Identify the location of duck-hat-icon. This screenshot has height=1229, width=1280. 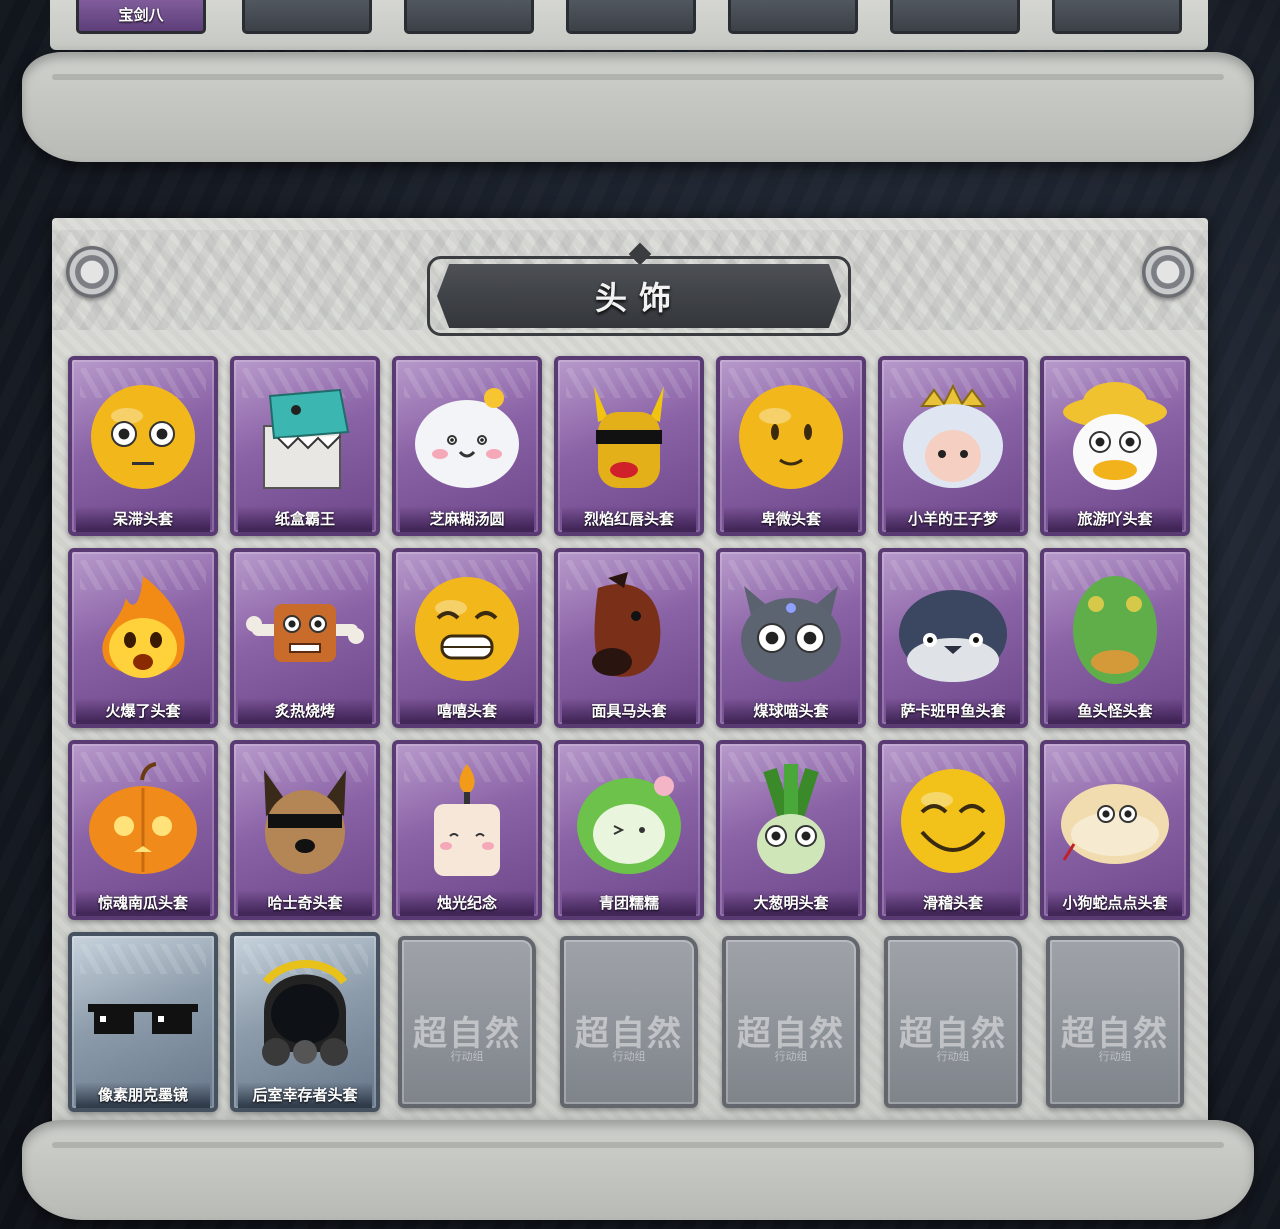
(1115, 436).